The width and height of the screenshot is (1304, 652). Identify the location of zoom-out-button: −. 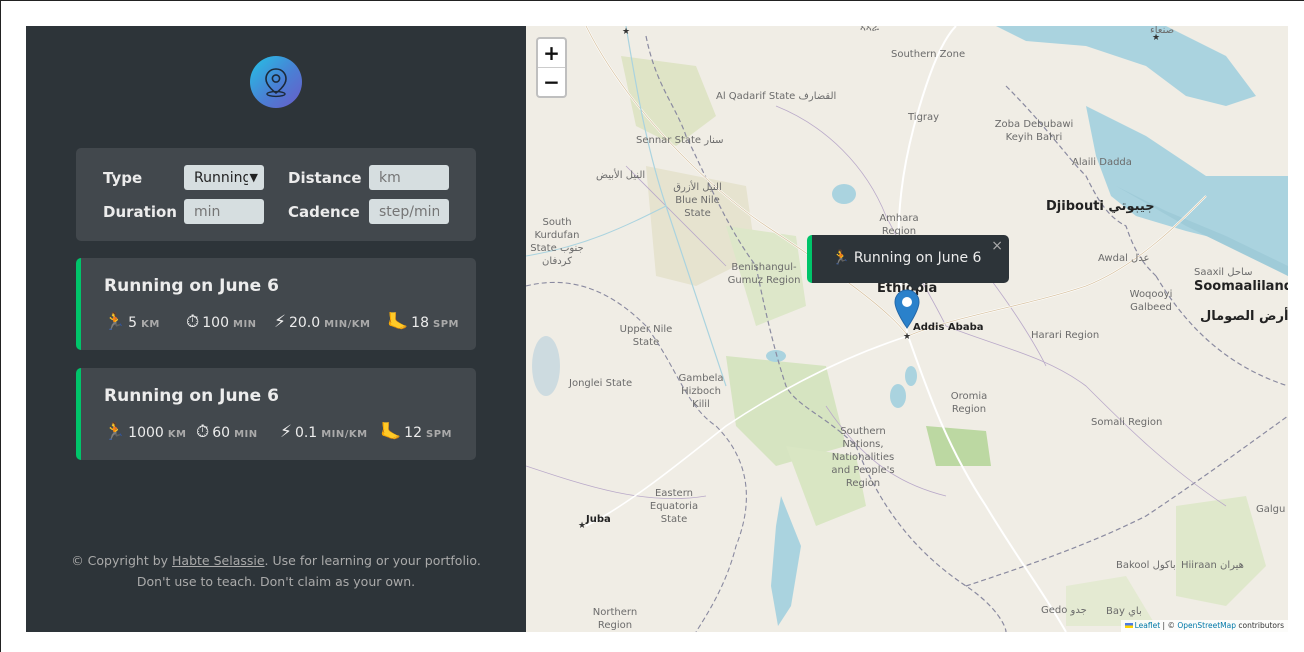
(551, 82).